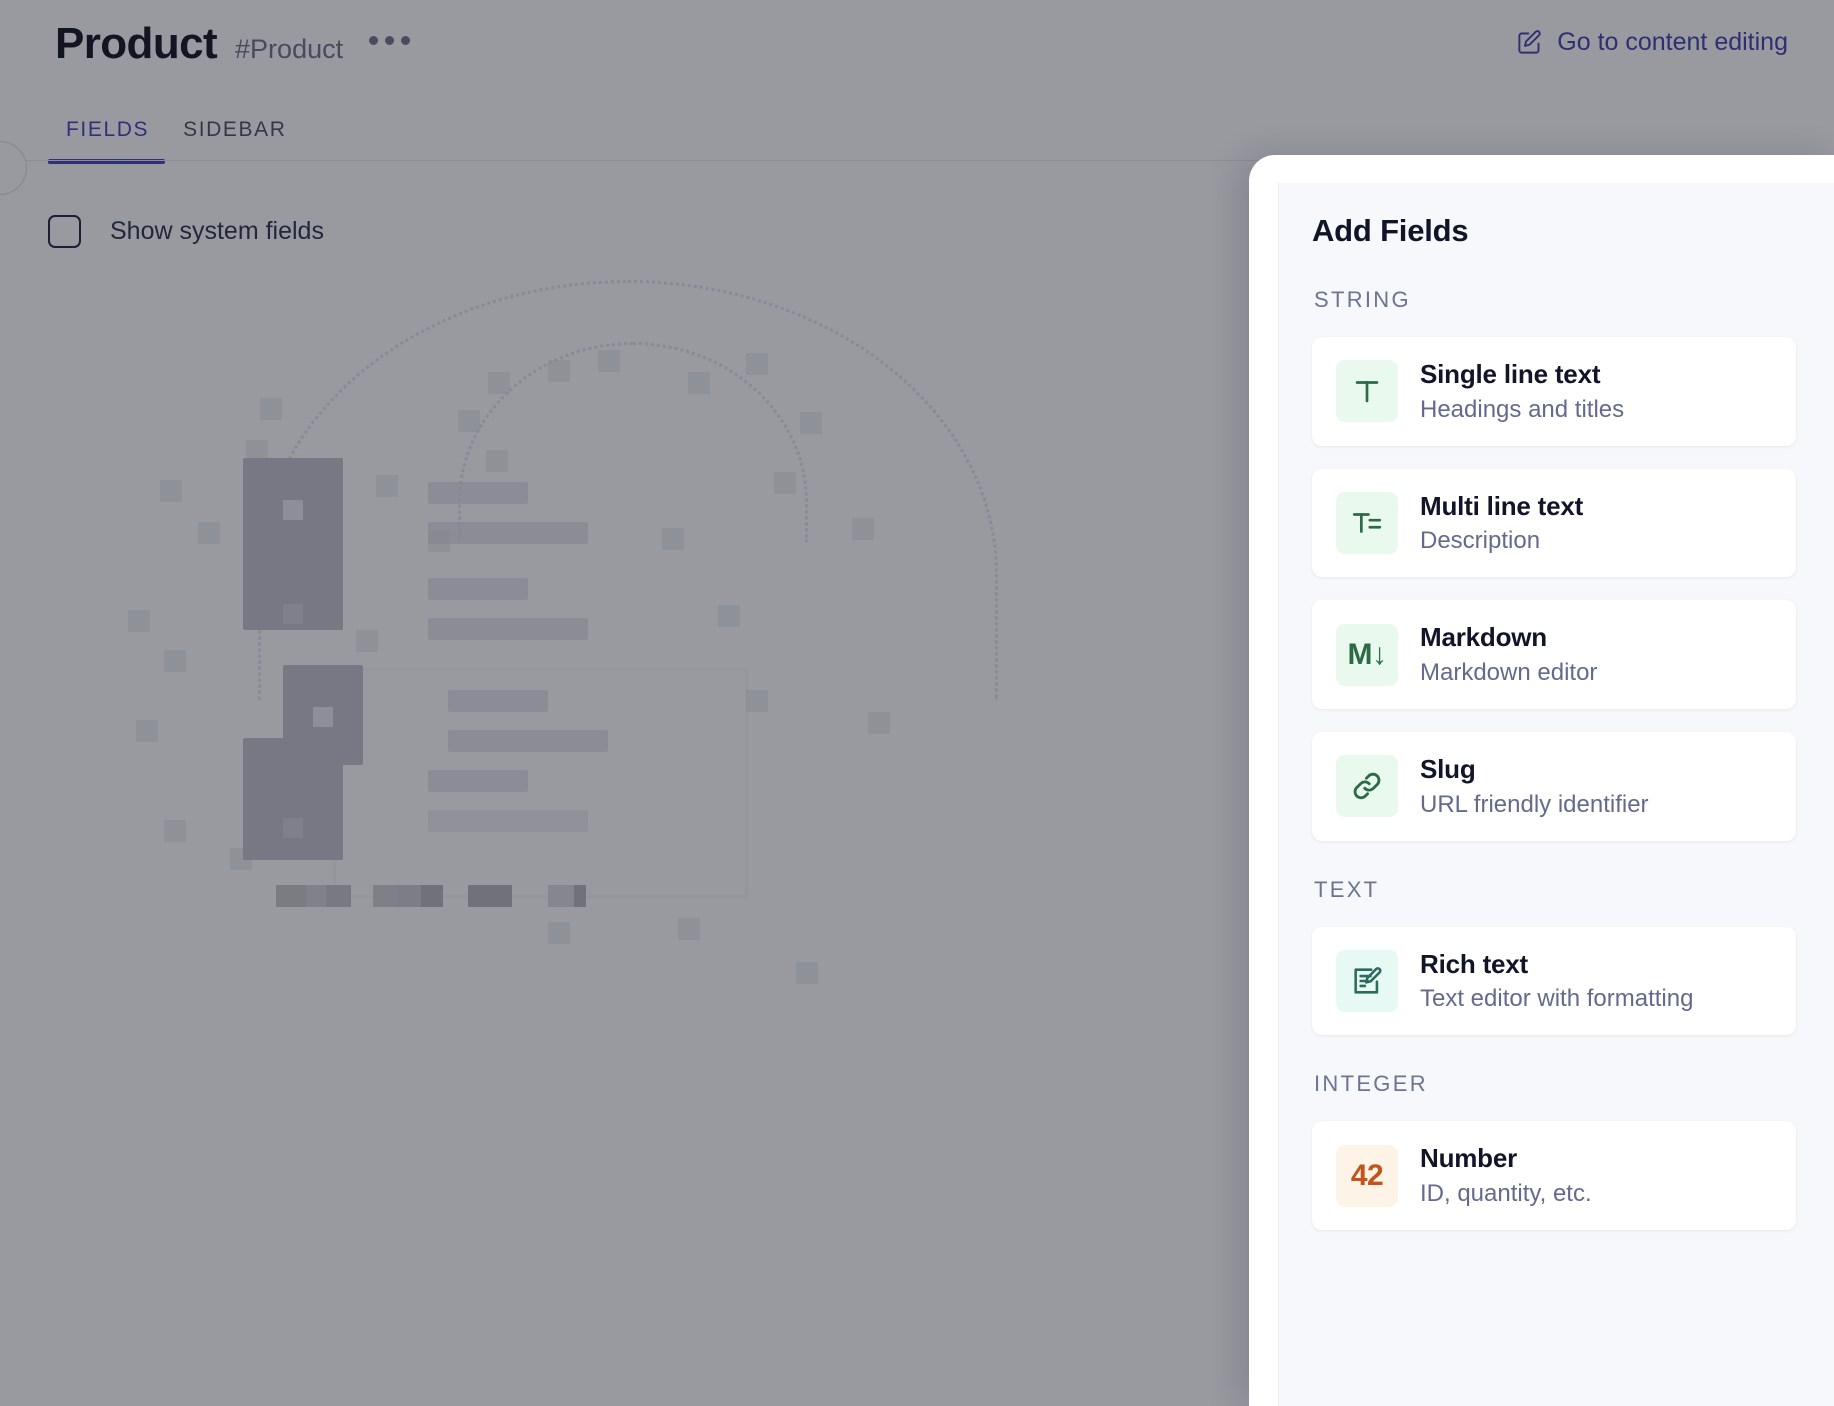  What do you see at coordinates (1534, 786) in the screenshot?
I see `field-text: Slug URL friendly identifier` at bounding box center [1534, 786].